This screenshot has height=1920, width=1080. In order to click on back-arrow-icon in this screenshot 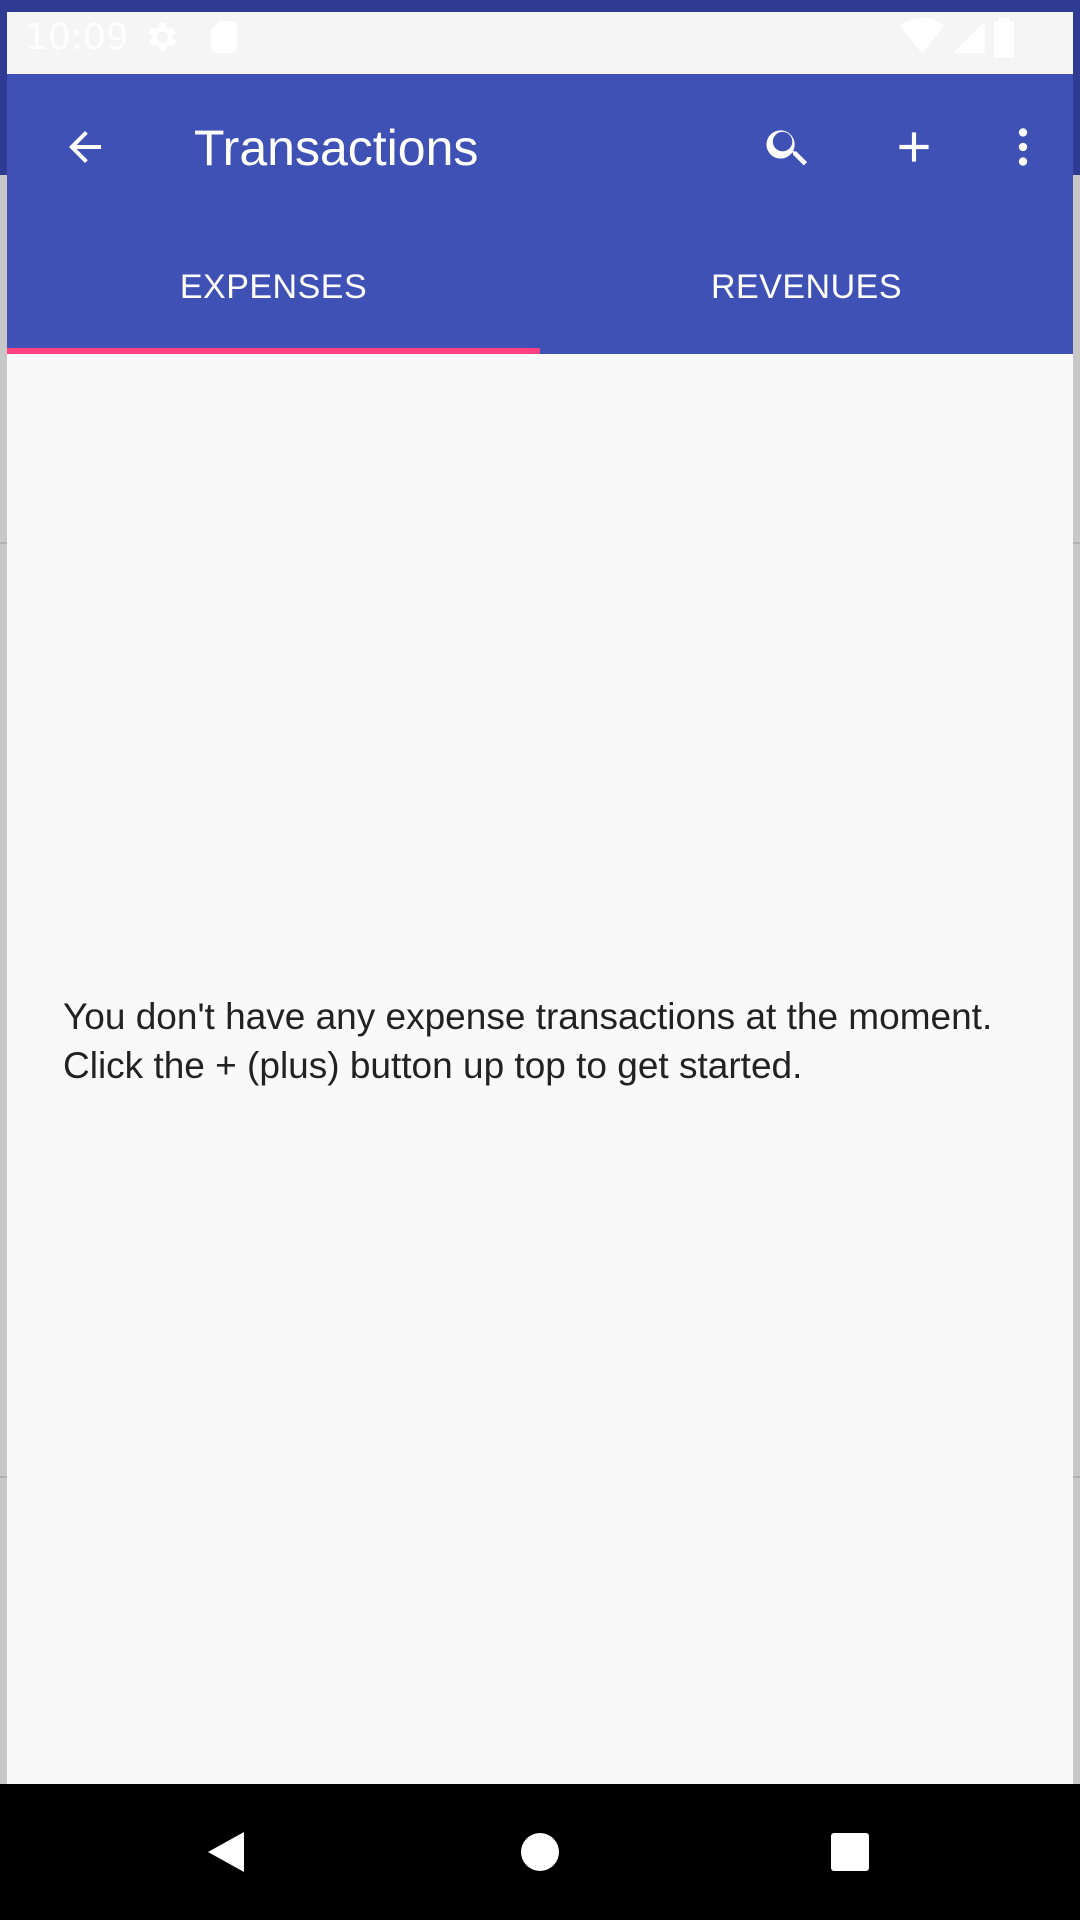, I will do `click(85, 147)`.